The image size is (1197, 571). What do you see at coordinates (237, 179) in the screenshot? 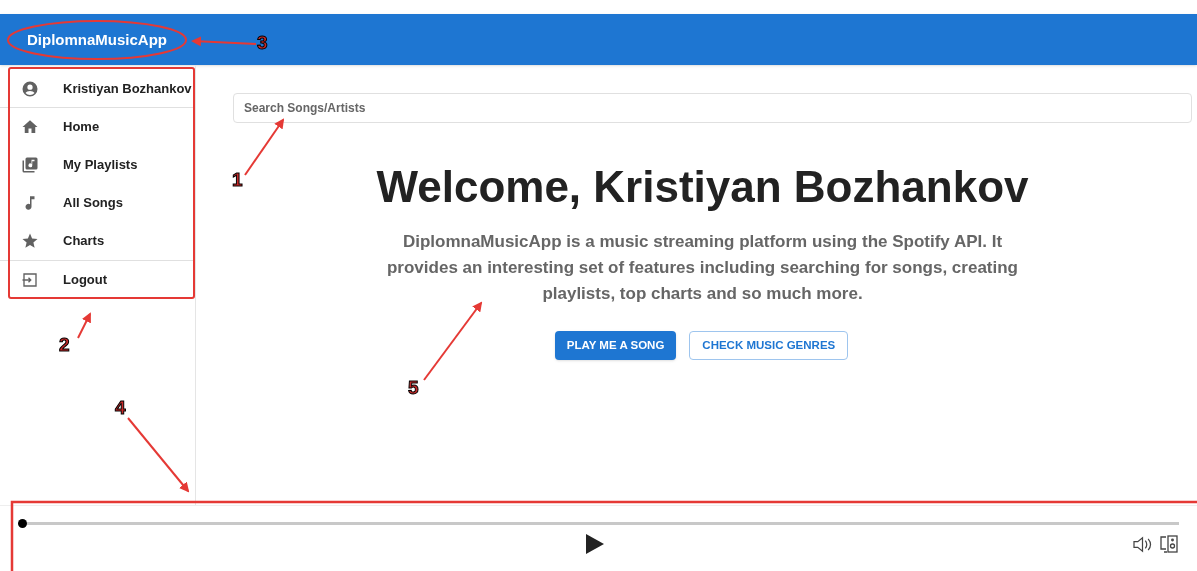
I see `annotation-number: 1` at bounding box center [237, 179].